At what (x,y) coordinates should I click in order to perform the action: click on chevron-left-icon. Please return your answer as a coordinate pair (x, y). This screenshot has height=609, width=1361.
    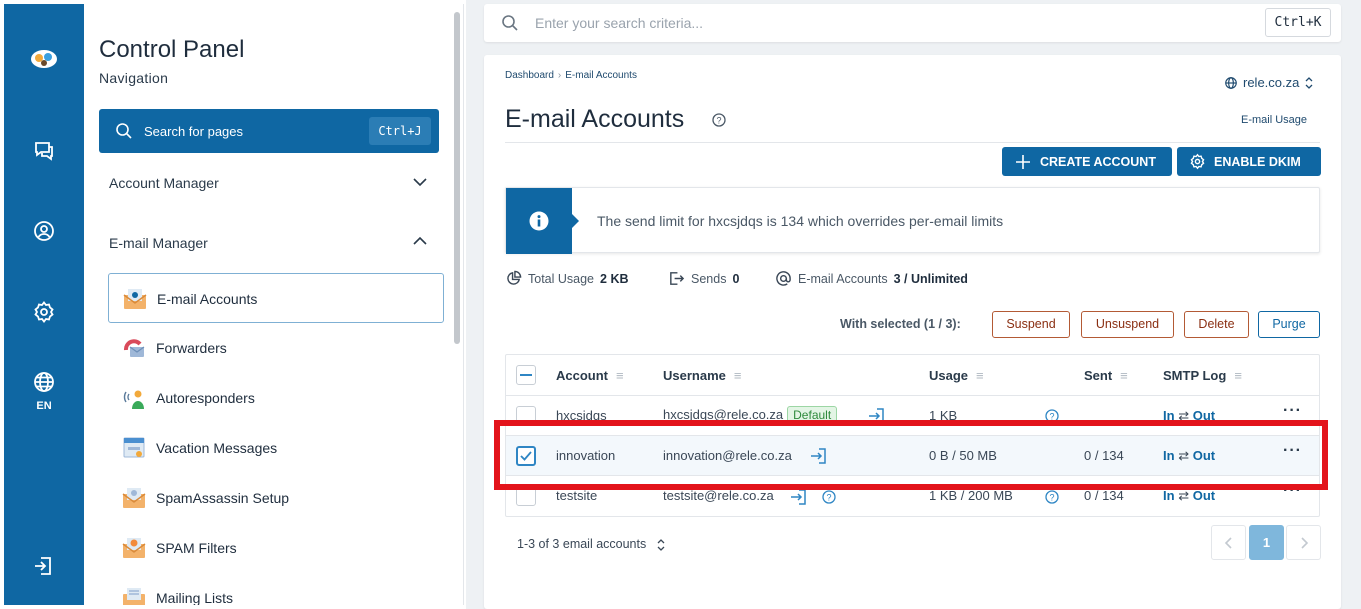
    Looking at the image, I should click on (1228, 542).